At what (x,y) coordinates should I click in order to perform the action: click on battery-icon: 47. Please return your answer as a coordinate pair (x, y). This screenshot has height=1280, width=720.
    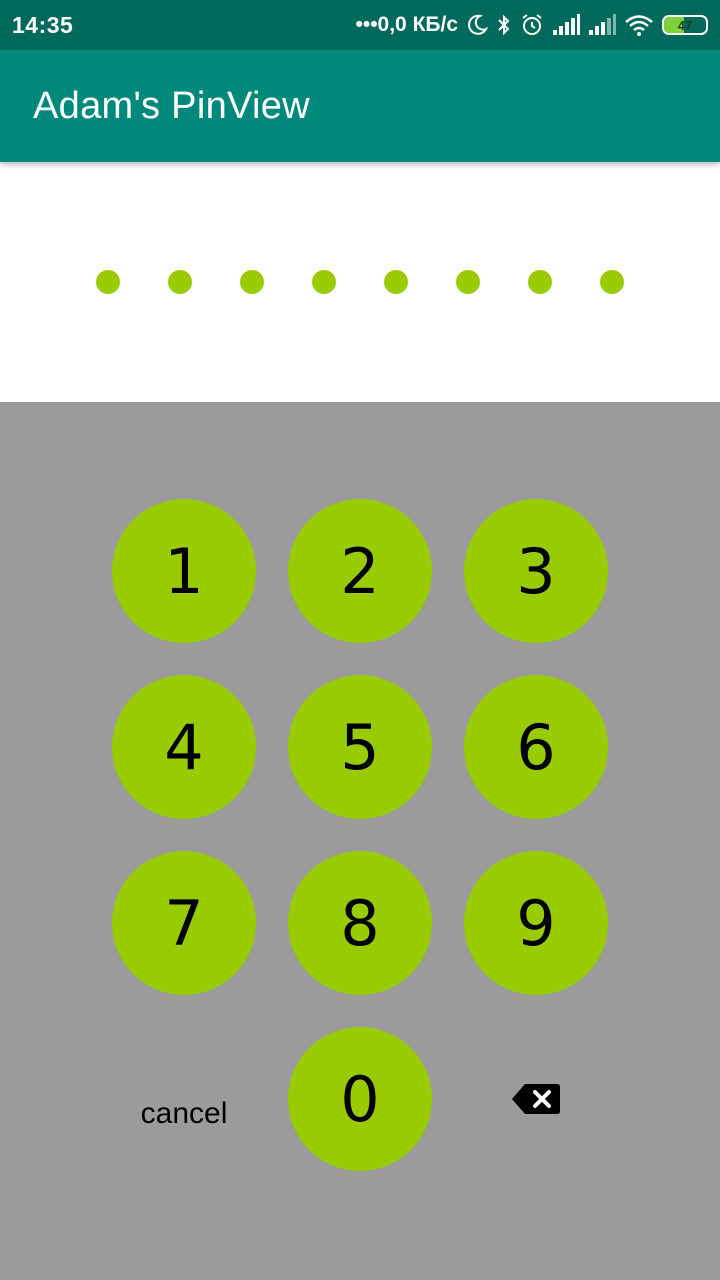
    Looking at the image, I should click on (685, 25).